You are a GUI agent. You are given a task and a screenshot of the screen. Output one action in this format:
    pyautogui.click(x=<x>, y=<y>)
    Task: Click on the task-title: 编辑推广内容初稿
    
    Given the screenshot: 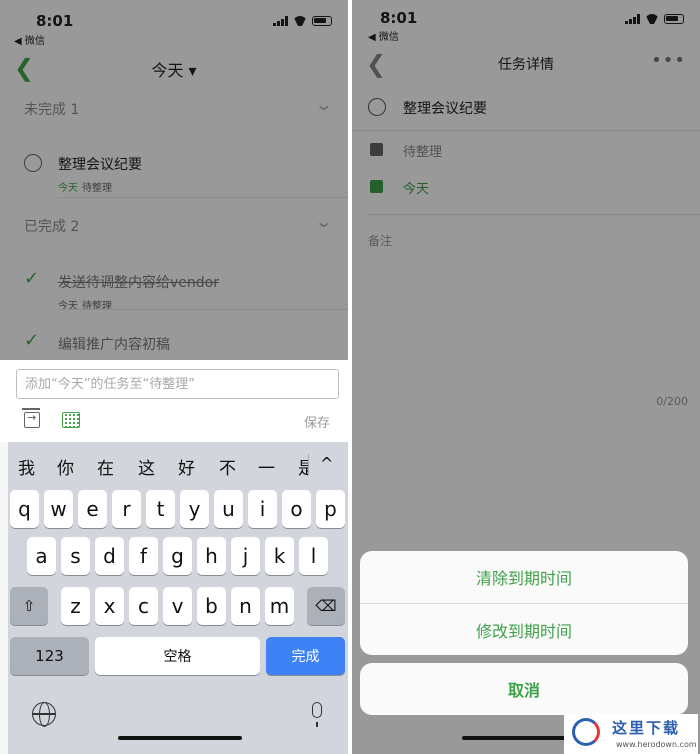 What is the action you would take?
    pyautogui.click(x=114, y=345)
    